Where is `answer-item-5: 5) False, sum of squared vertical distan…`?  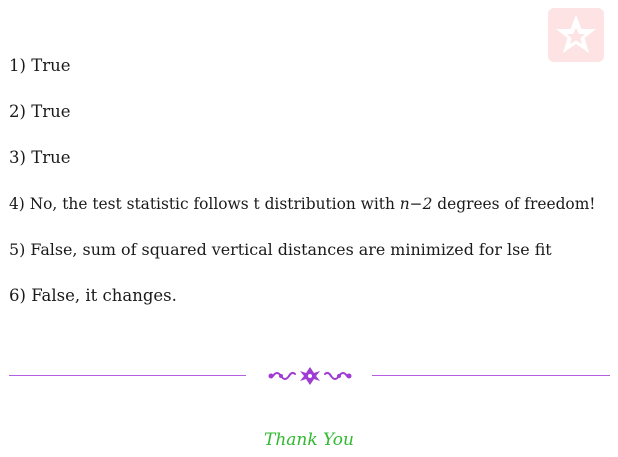
answer-item-5: 5) False, sum of squared vertical distan… is located at coordinates (302, 261).